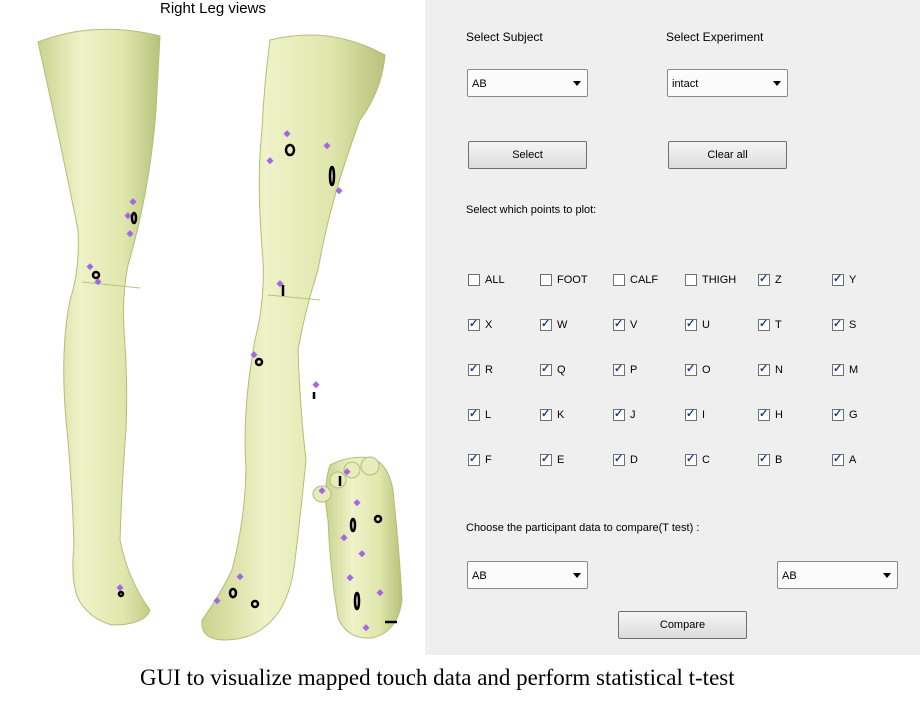 The image size is (920, 704). What do you see at coordinates (704, 415) in the screenshot?
I see `checkbox-label: I` at bounding box center [704, 415].